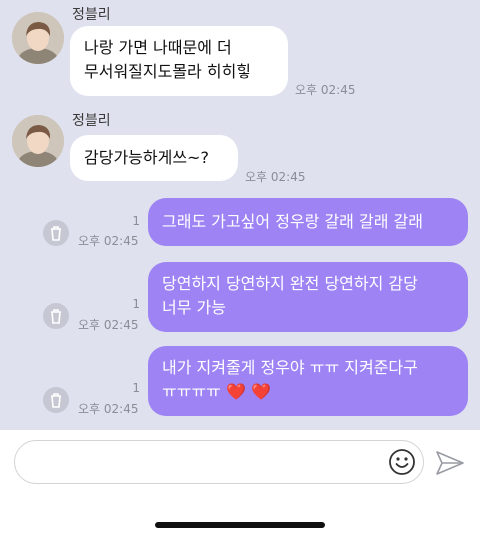  I want to click on home-indicator, so click(240, 525).